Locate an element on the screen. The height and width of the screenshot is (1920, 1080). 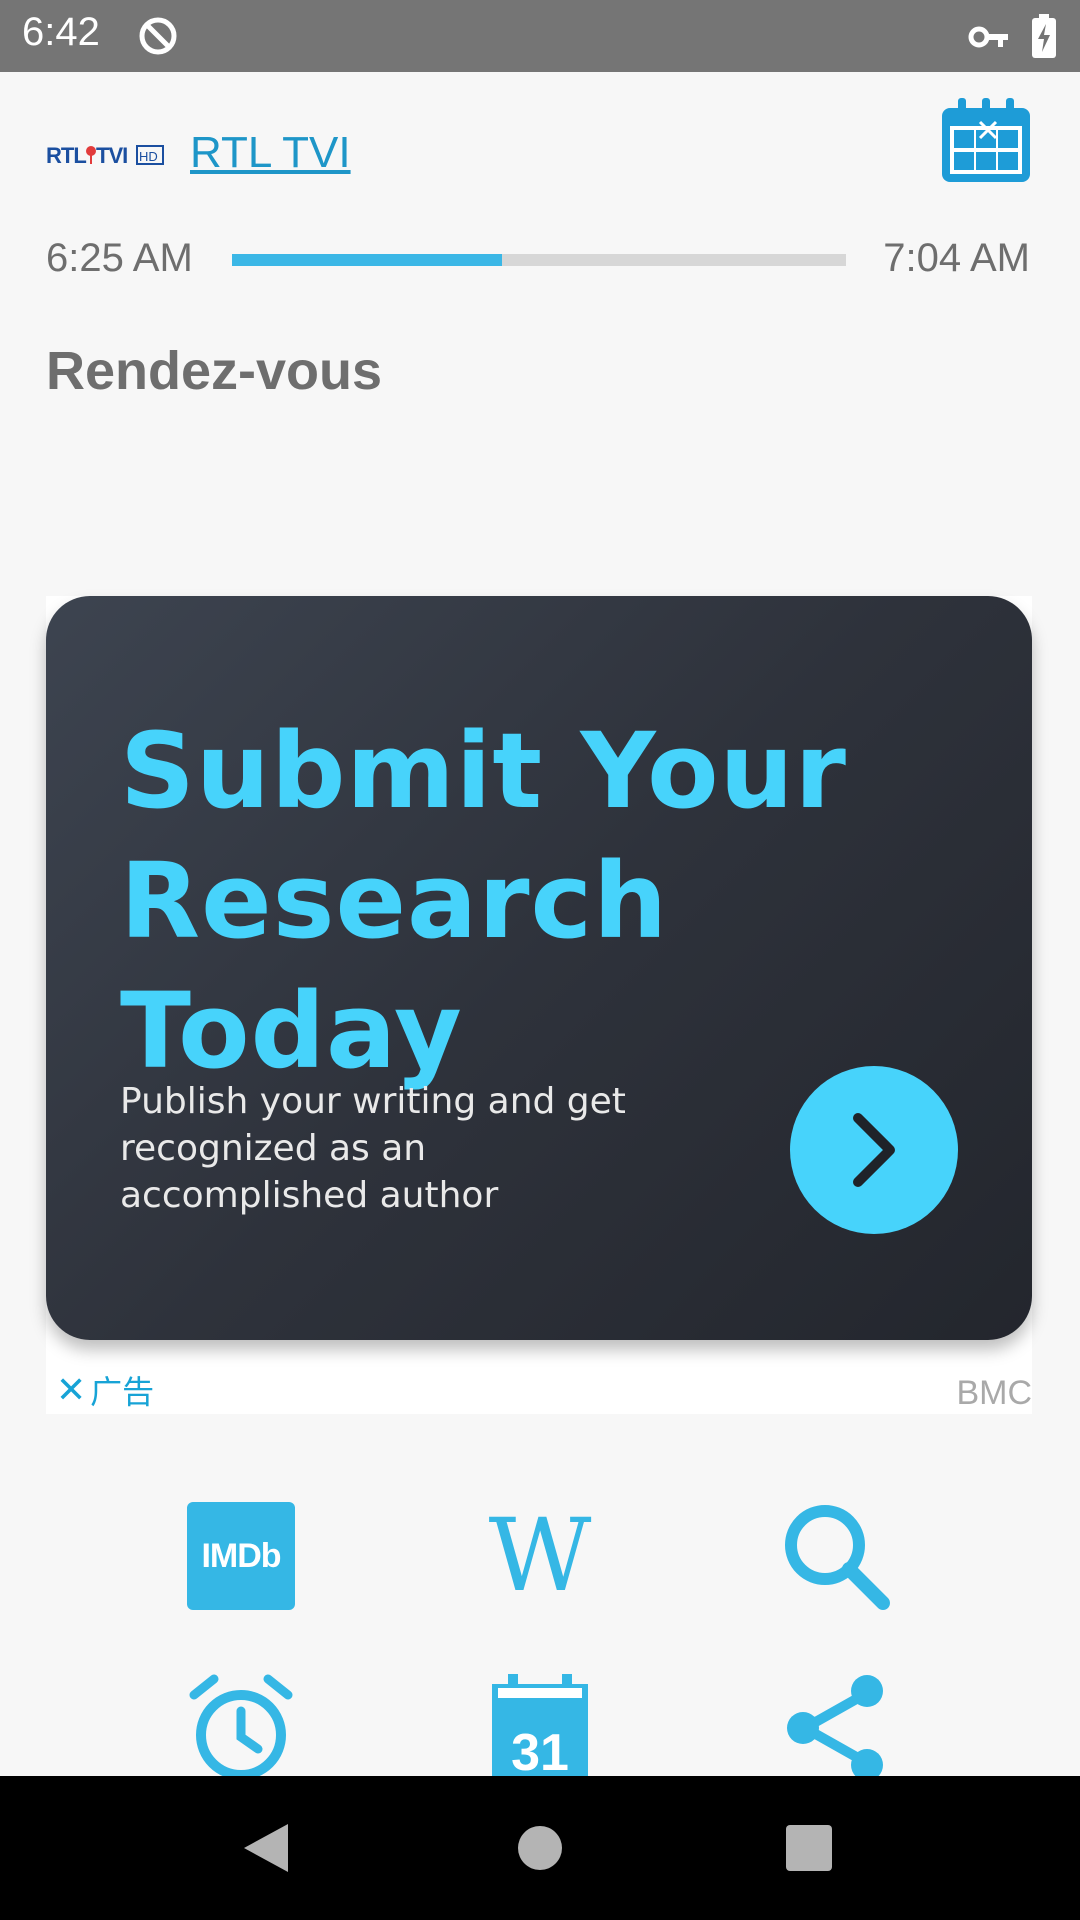
ad-advertiser: BMC is located at coordinates (994, 1393).